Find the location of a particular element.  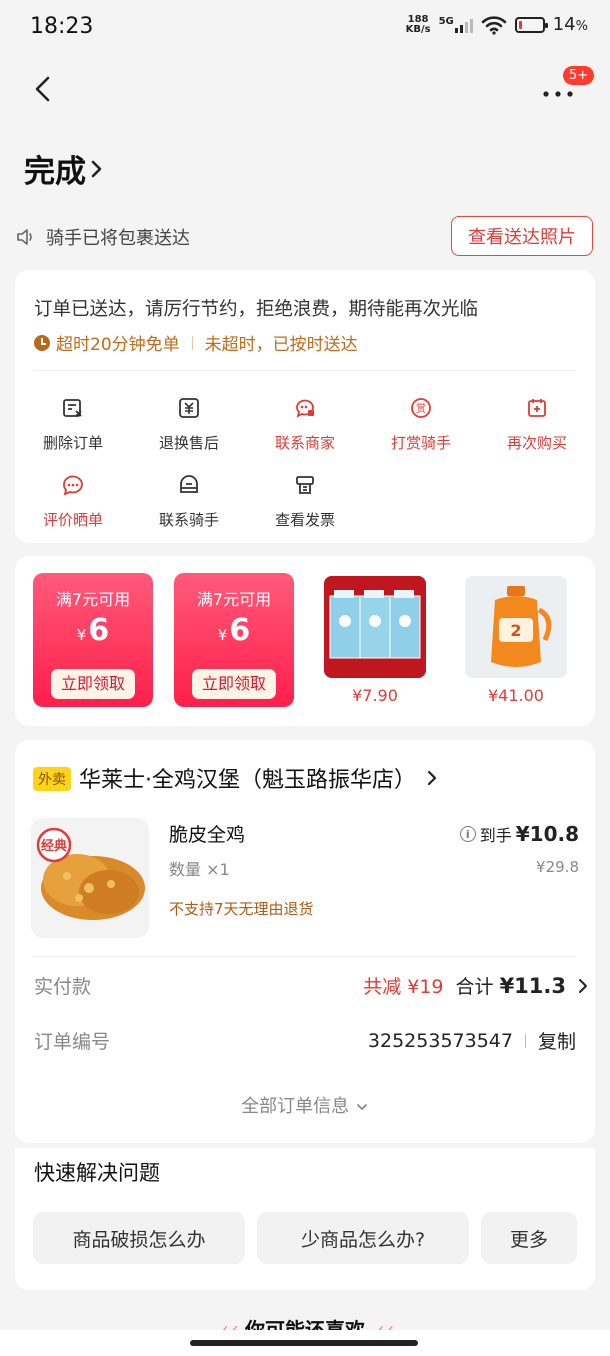

action-invoice: 查看发票 is located at coordinates (305, 501).